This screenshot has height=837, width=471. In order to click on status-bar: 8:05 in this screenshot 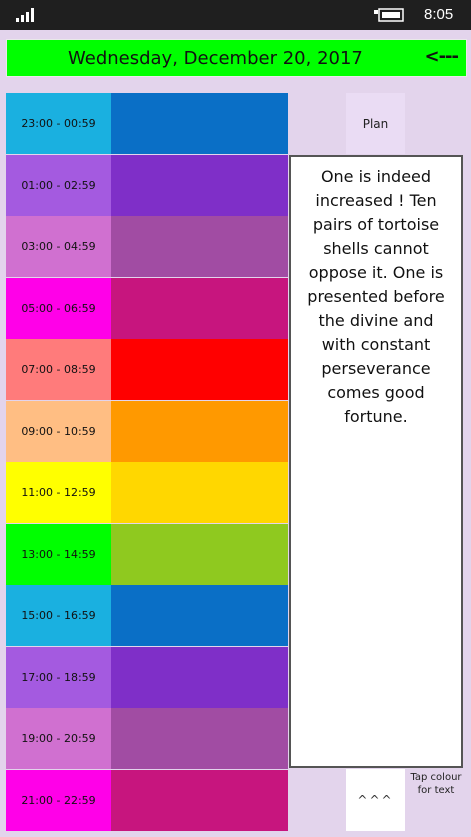, I will do `click(235, 15)`.